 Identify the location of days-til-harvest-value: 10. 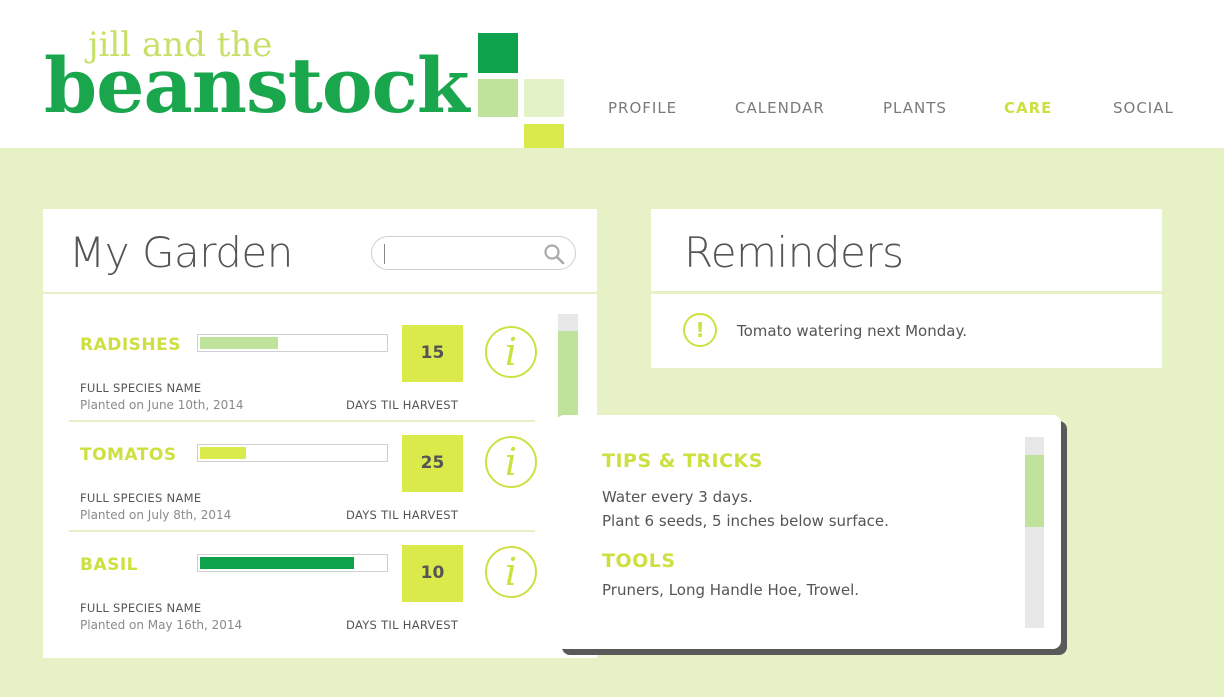
(432, 573).